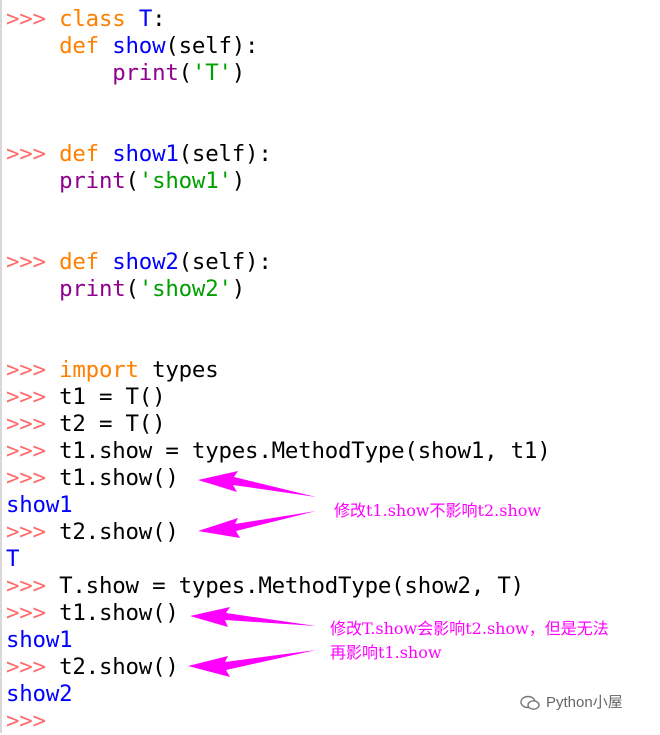  Describe the element at coordinates (584, 702) in the screenshot. I see `watermark-text: Python小屋` at that location.